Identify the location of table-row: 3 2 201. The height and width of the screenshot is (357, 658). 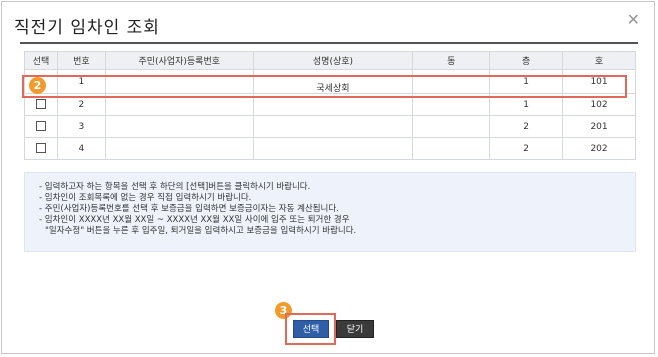
(330, 126).